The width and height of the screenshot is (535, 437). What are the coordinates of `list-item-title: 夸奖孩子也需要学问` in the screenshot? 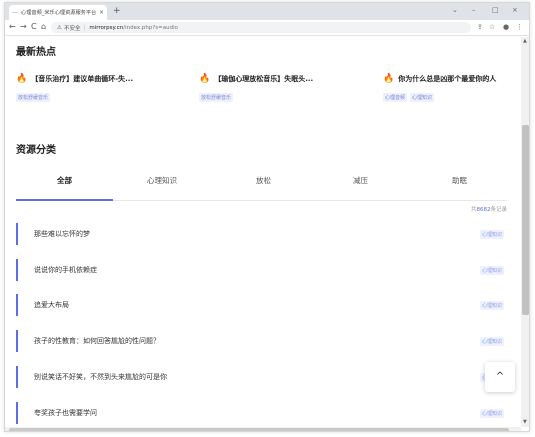 It's located at (65, 413).